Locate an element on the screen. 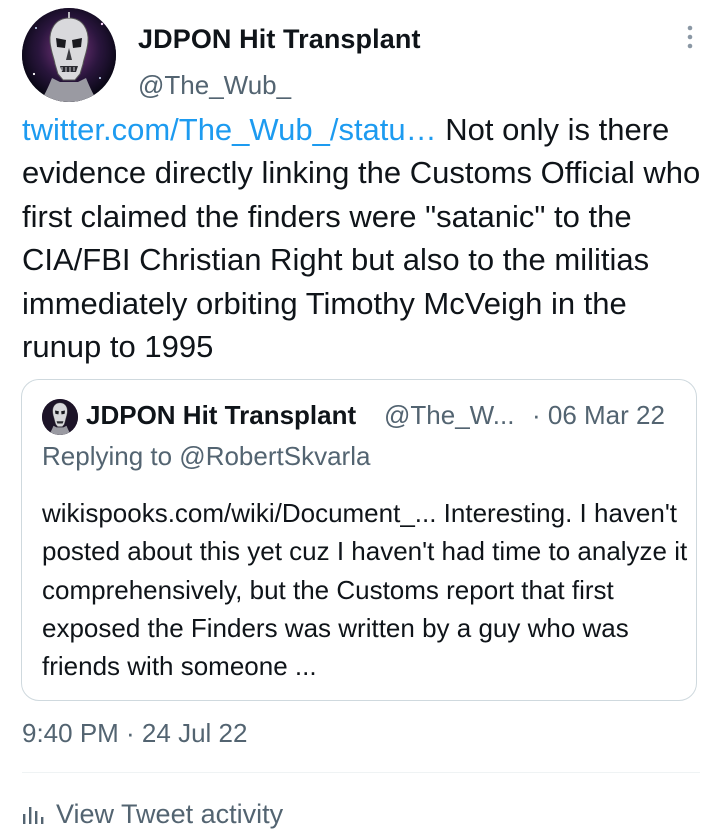  quoted-author-display-name: JDPON Hit Transplant is located at coordinates (221, 415).